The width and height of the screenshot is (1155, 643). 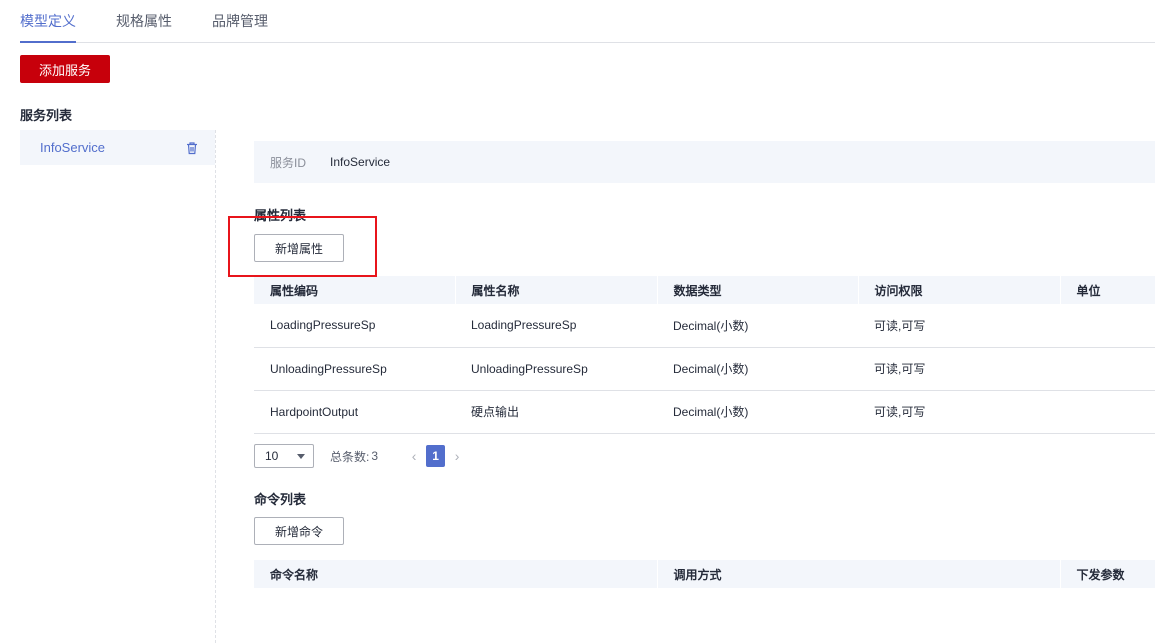 I want to click on command-list-title: 命令列表, so click(x=280, y=499).